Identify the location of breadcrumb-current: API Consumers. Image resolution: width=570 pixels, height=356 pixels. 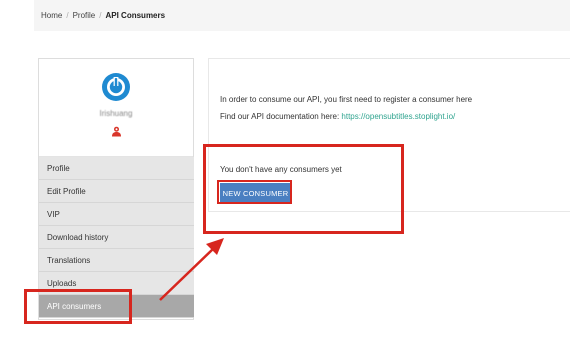
(135, 15).